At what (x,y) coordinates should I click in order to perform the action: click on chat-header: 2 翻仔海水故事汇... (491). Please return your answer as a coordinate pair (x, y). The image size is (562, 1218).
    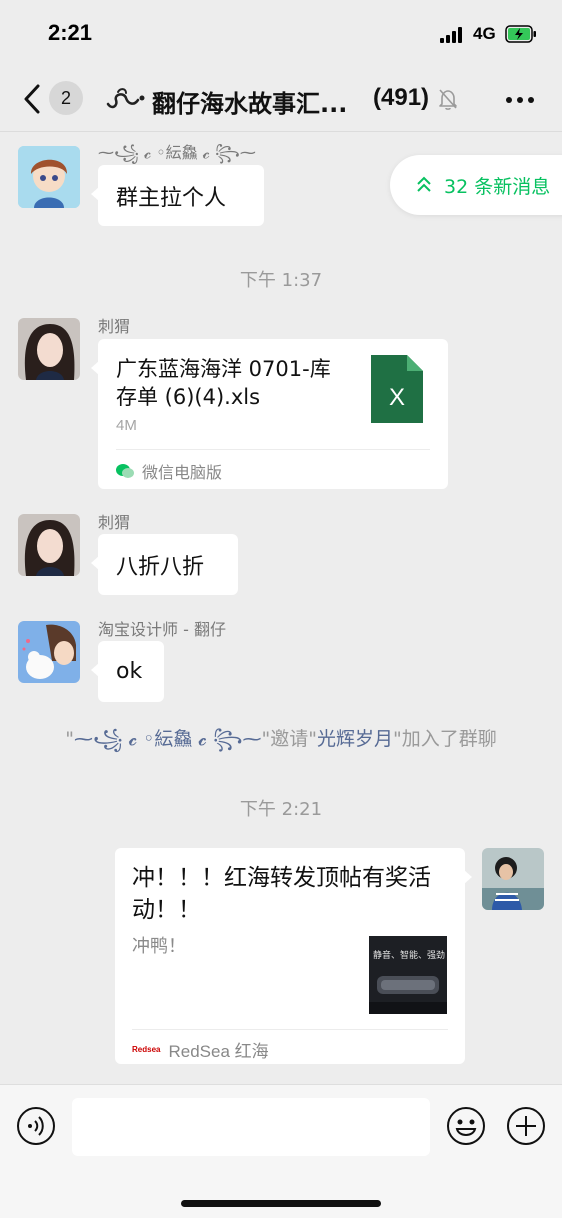
    Looking at the image, I should click on (281, 100).